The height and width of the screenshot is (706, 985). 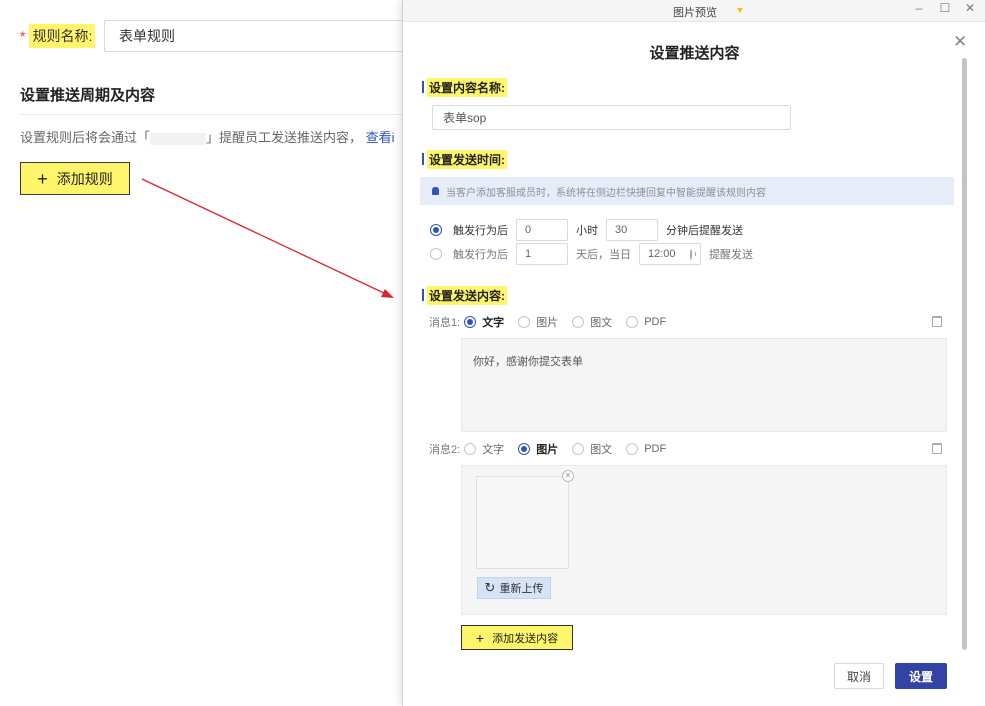 I want to click on scrollbar-thumb, so click(x=964, y=354).